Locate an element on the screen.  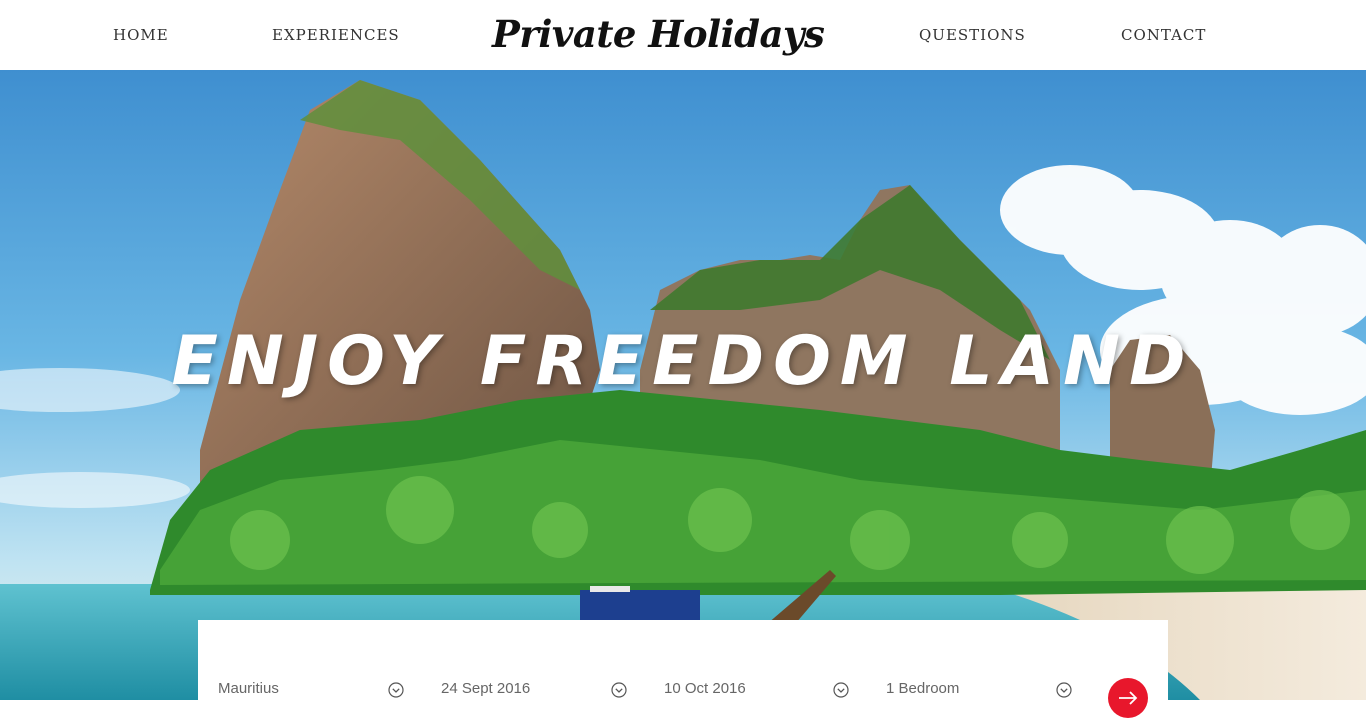
arrow-right-icon is located at coordinates (1128, 698).